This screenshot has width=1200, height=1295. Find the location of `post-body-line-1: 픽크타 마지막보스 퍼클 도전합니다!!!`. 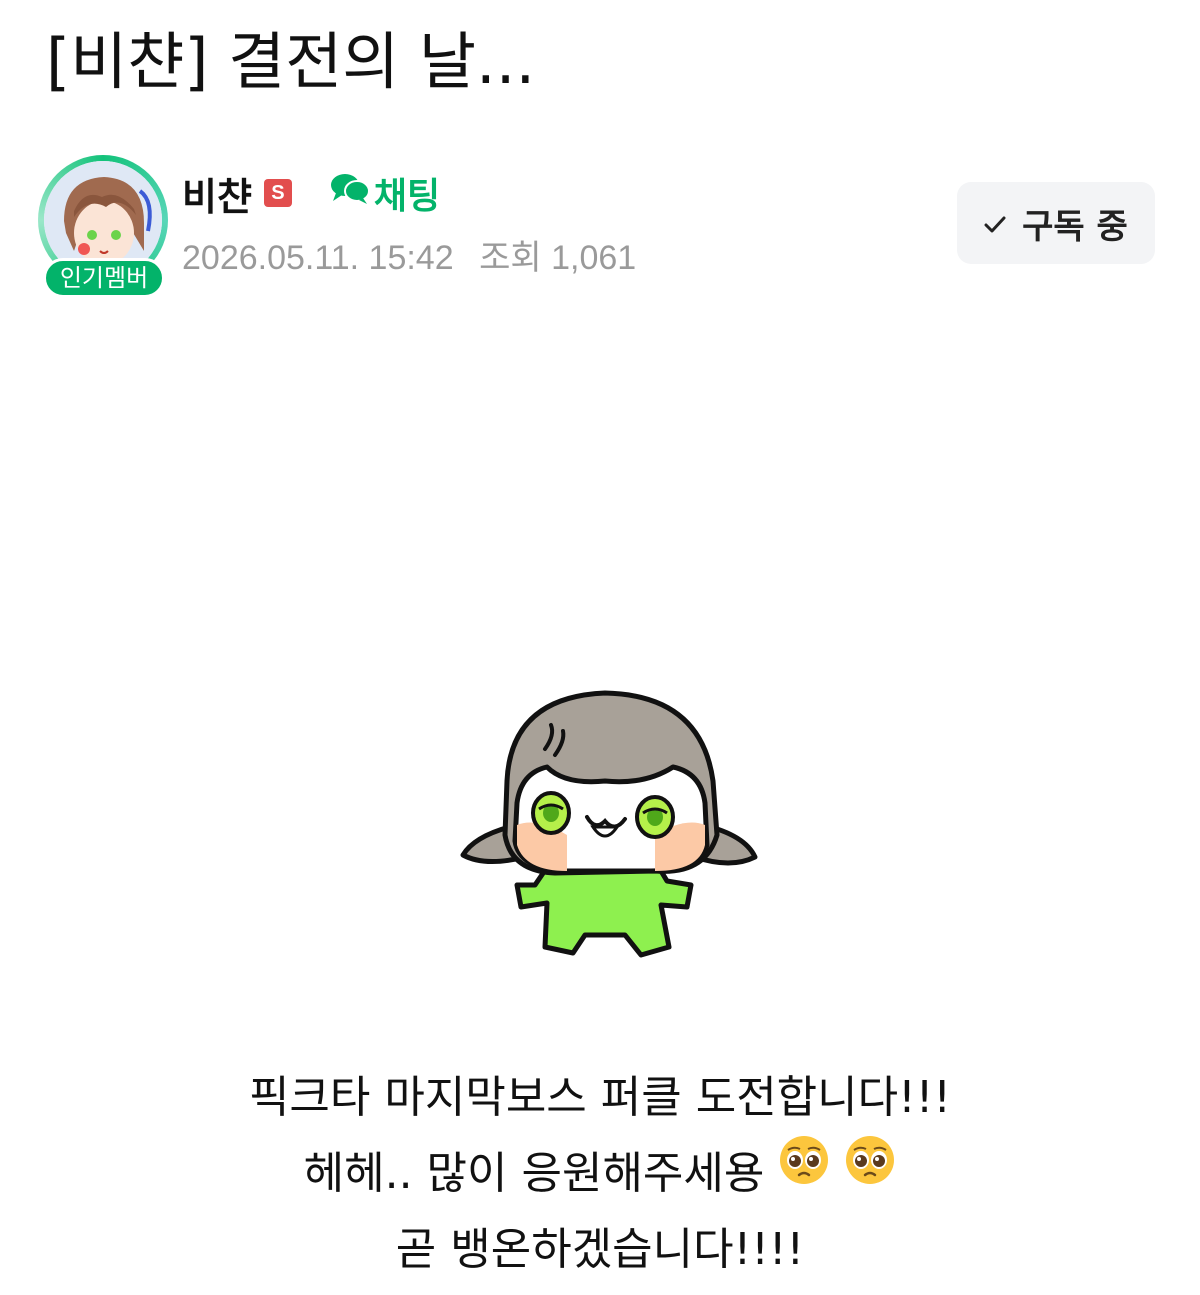

post-body-line-1: 픽크타 마지막보스 퍼클 도전합니다!!! is located at coordinates (600, 1097).